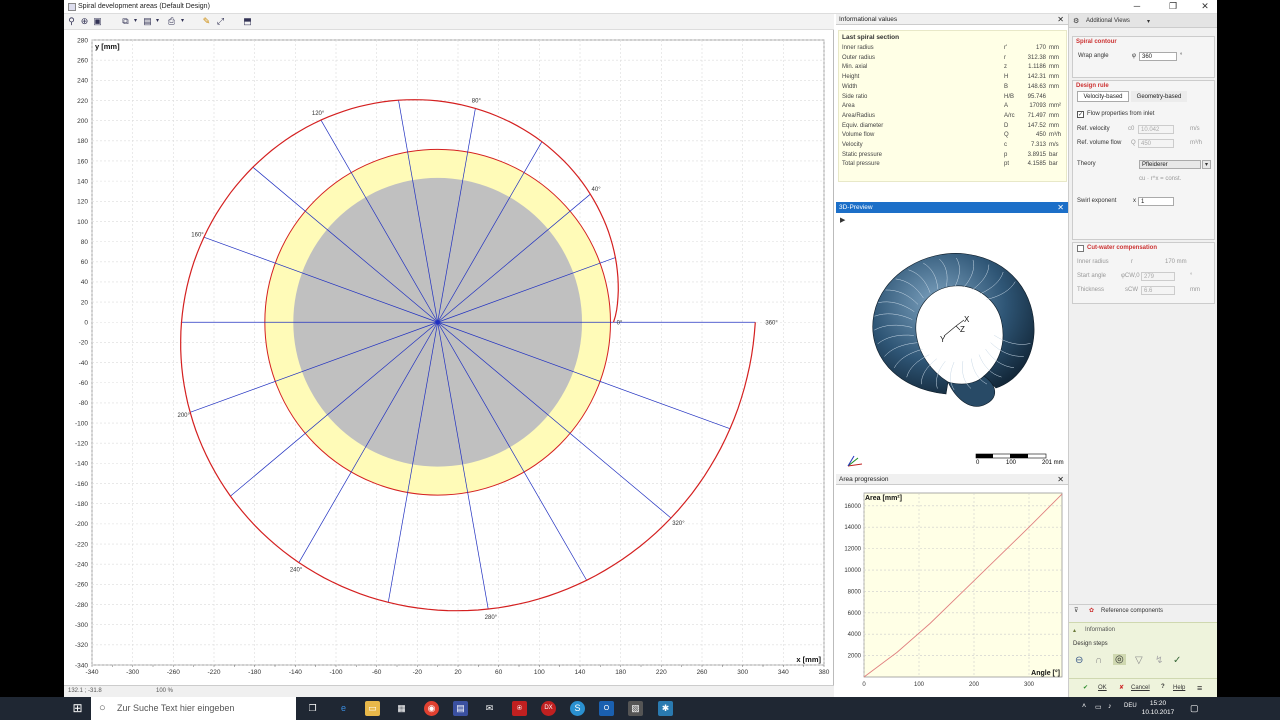 Image resolution: width=1280 pixels, height=720 pixels. I want to click on additional-views-dropdown-icon: ▾, so click(1148, 21).